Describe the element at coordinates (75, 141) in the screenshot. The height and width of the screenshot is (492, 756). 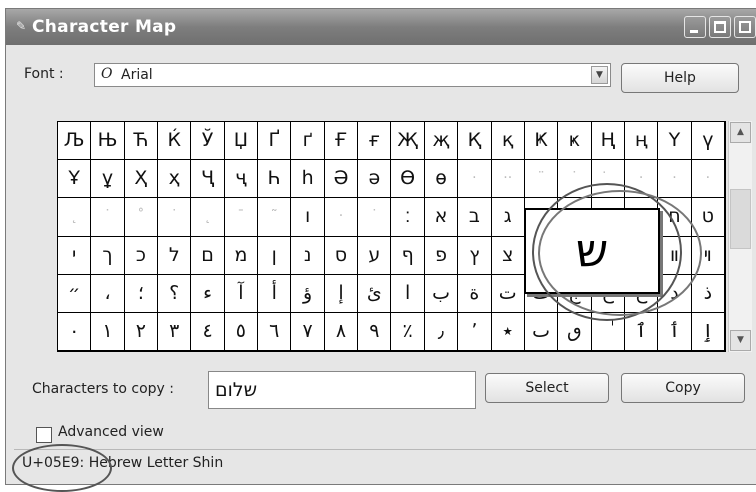
I see `character-cell: Љ` at that location.